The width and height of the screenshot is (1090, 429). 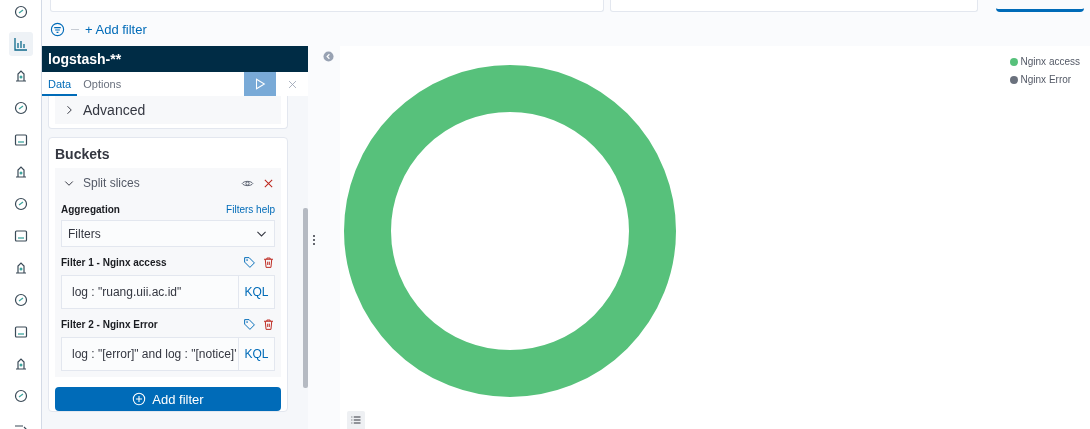 What do you see at coordinates (111, 183) in the screenshot?
I see `split-slices-toggle: Split slices` at bounding box center [111, 183].